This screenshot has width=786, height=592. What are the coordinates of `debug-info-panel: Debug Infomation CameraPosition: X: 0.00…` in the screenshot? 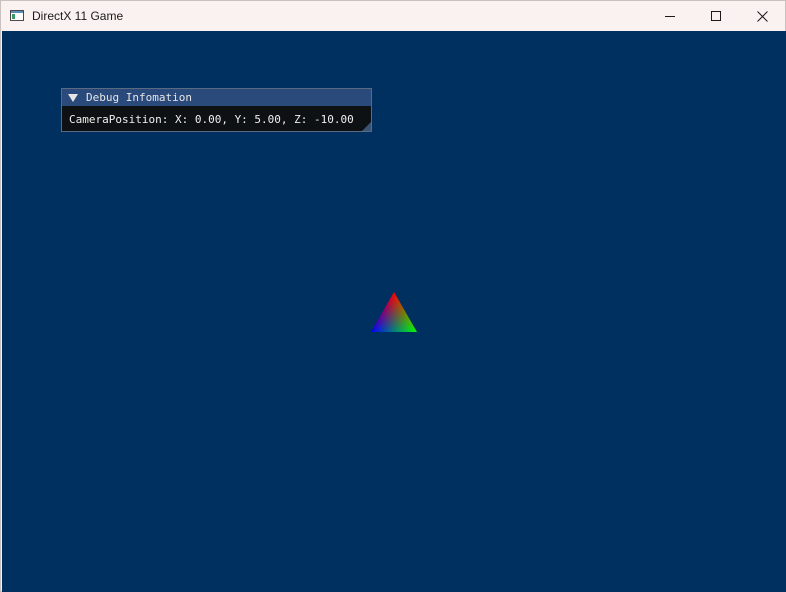 It's located at (216, 110).